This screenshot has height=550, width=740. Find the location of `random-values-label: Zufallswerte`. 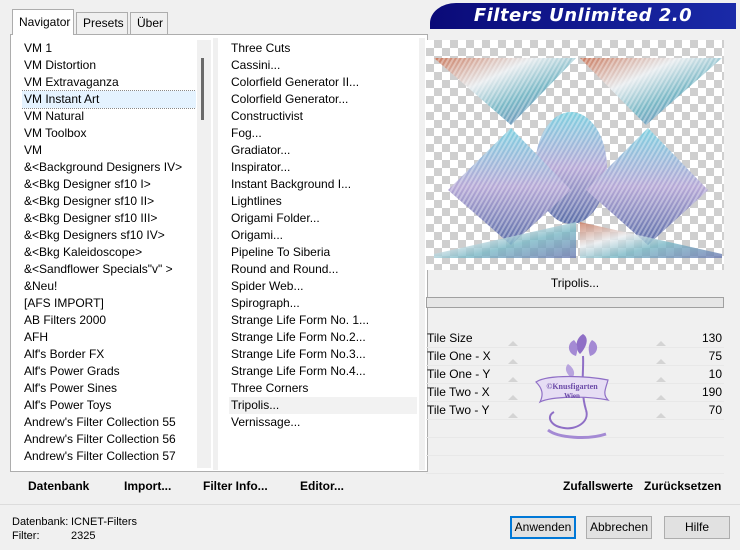

random-values-label: Zufallswerte is located at coordinates (598, 486).